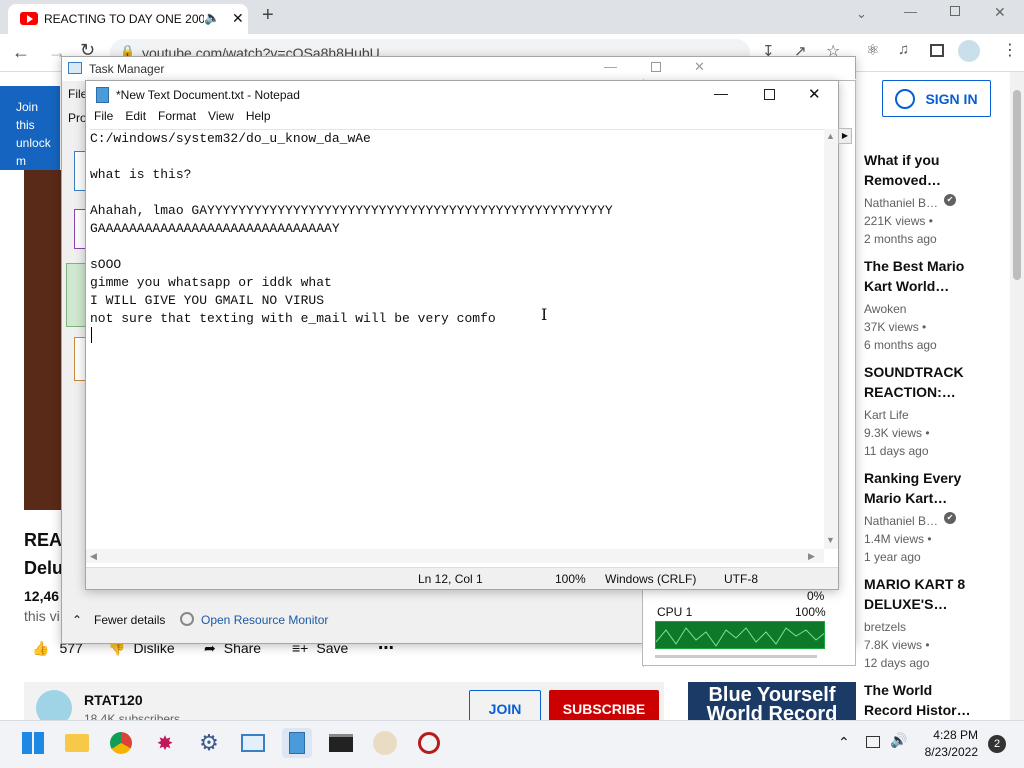  What do you see at coordinates (27, 116) in the screenshot?
I see `banner-line: Join this` at bounding box center [27, 116].